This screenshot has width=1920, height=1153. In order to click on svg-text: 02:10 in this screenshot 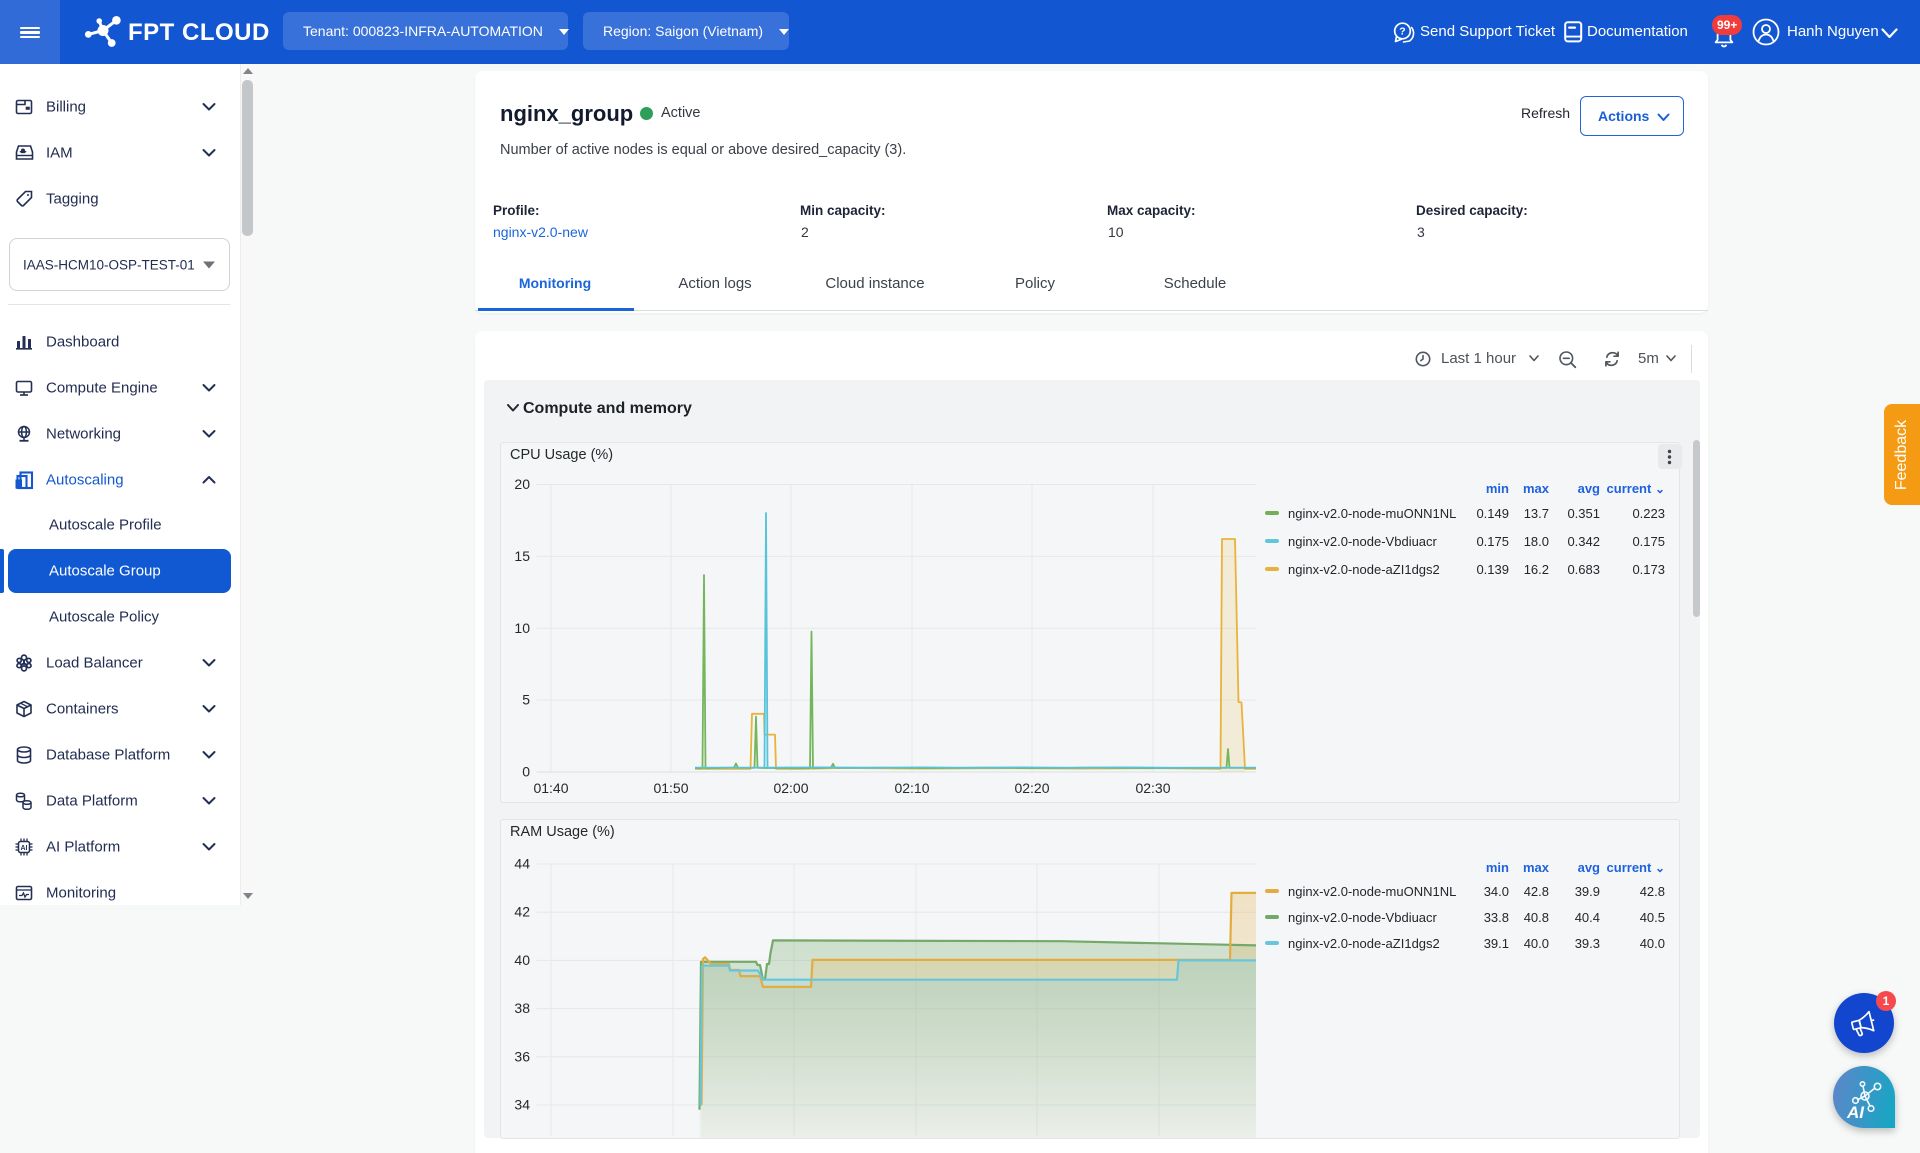, I will do `click(911, 788)`.